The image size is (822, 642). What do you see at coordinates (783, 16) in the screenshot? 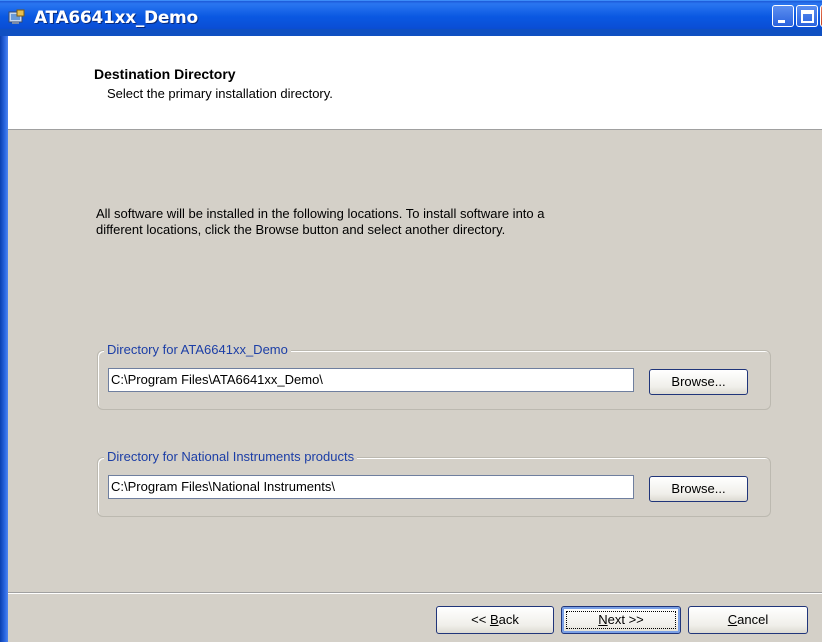
I see `minimize-icon` at bounding box center [783, 16].